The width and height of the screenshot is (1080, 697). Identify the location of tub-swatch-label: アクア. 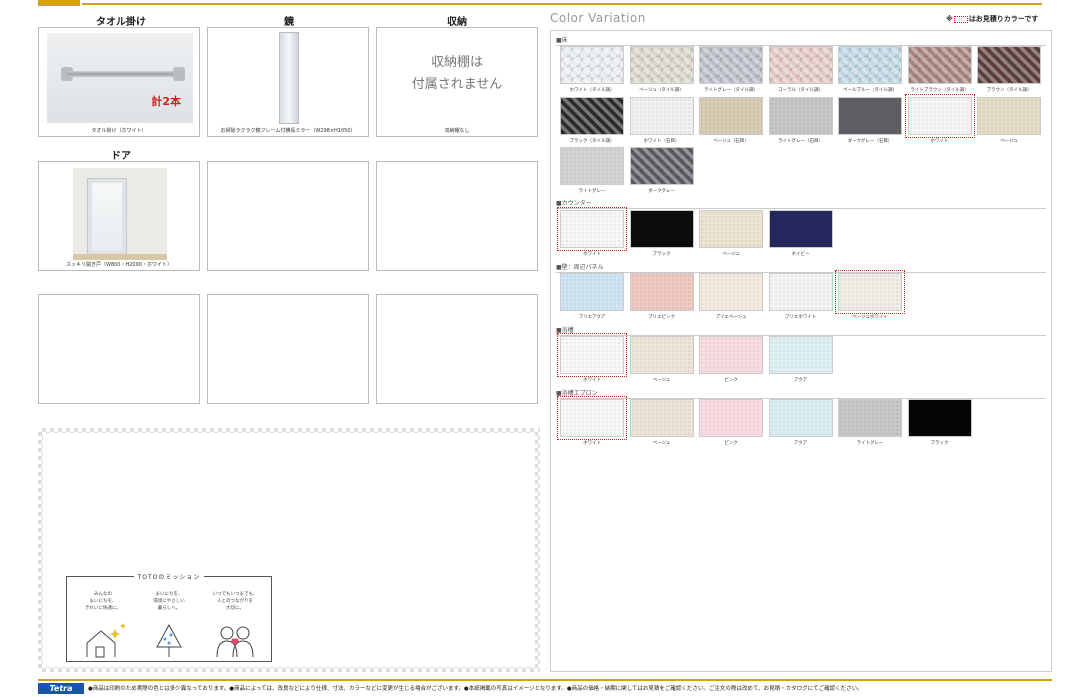
(800, 380).